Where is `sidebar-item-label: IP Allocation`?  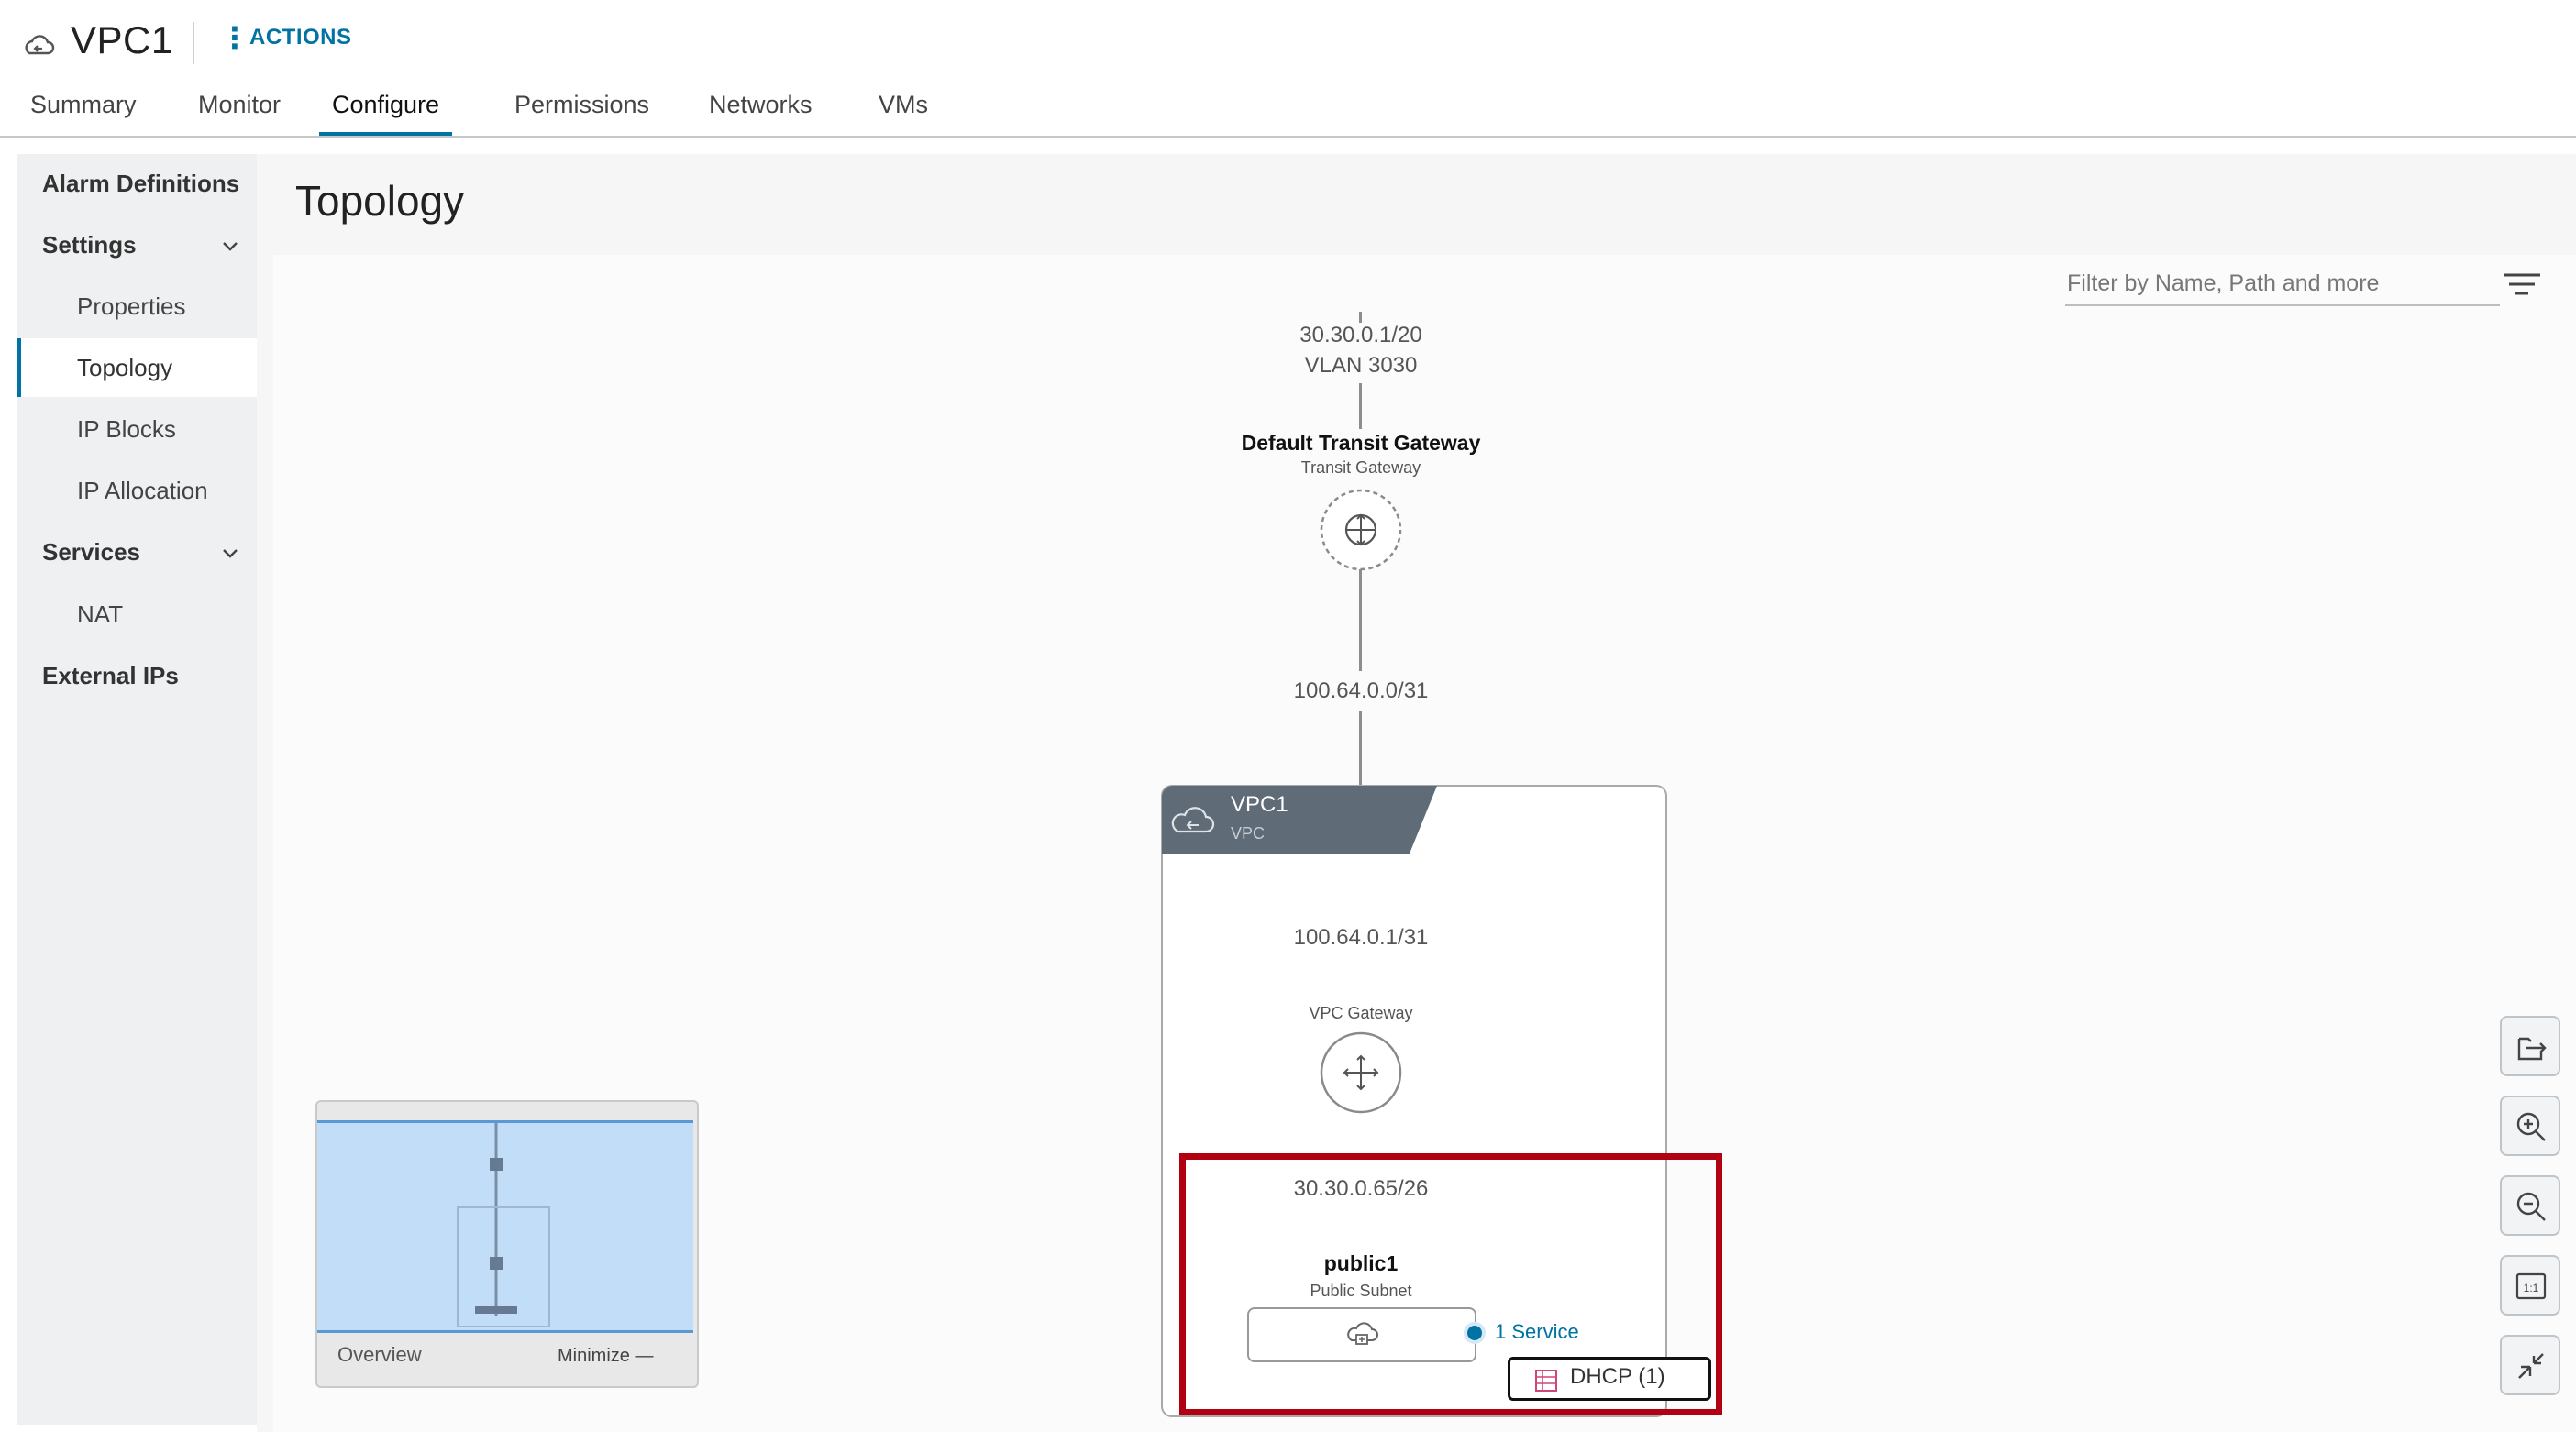
sidebar-item-label: IP Allocation is located at coordinates (142, 490).